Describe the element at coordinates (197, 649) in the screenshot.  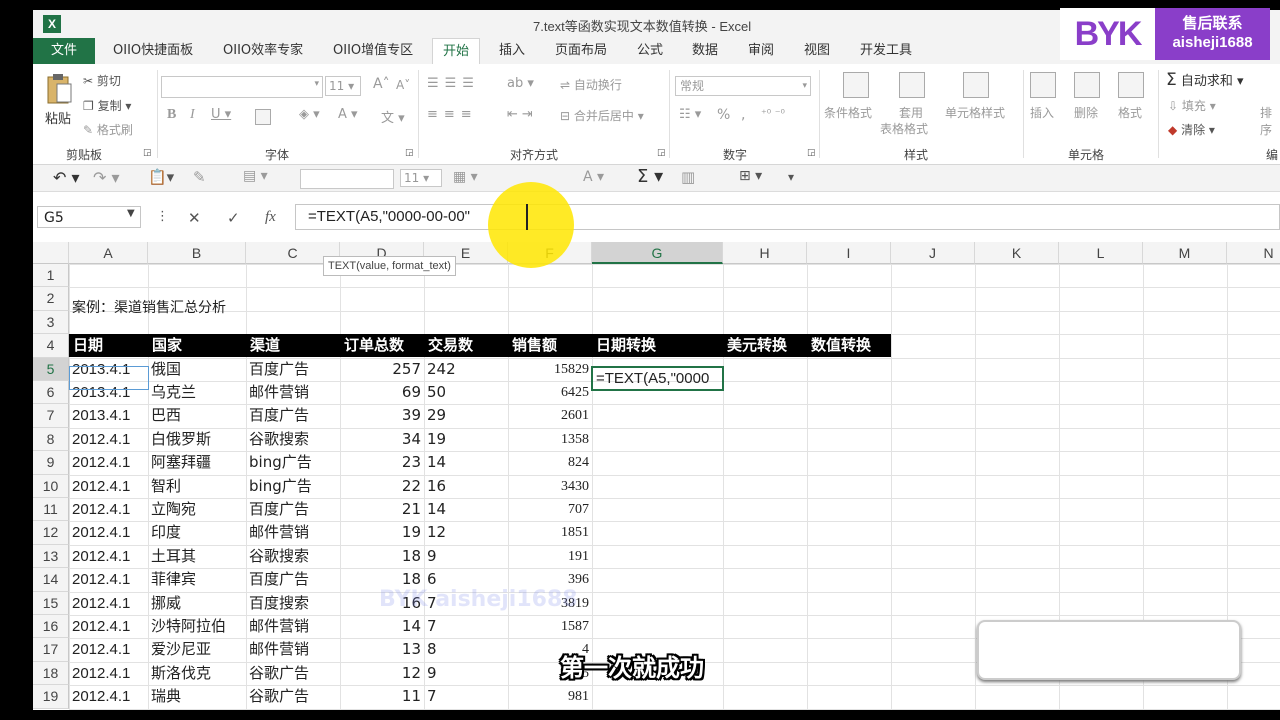
I see `table-cell: 爱沙尼亚` at that location.